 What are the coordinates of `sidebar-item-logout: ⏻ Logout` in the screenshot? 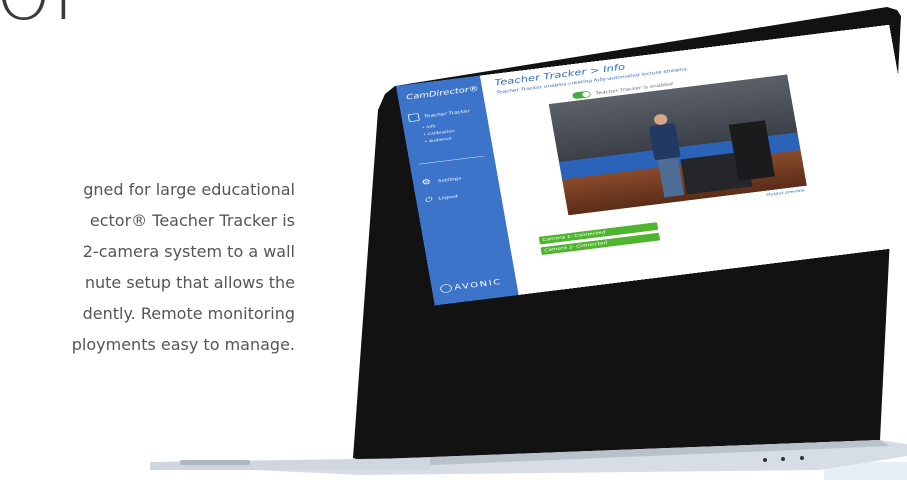 It's located at (441, 198).